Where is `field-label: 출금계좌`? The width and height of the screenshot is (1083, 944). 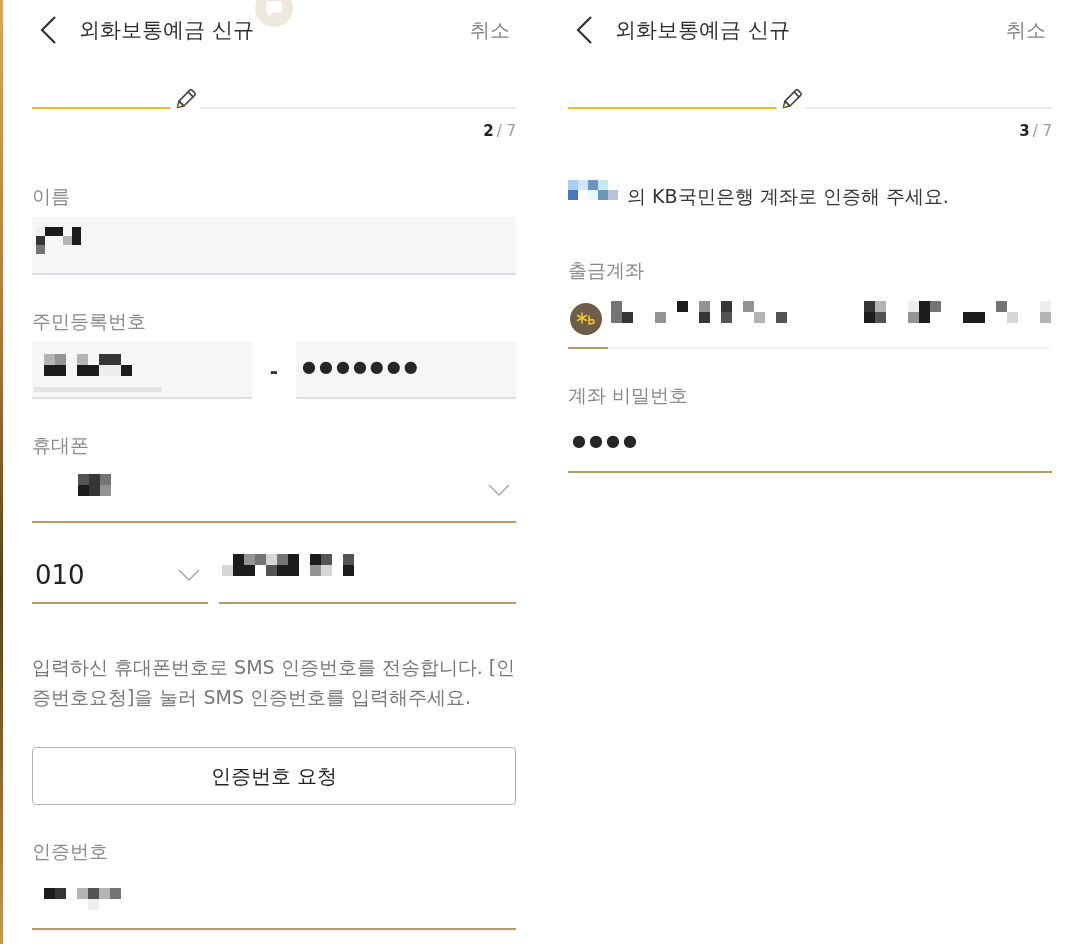 field-label: 출금계좌 is located at coordinates (606, 270).